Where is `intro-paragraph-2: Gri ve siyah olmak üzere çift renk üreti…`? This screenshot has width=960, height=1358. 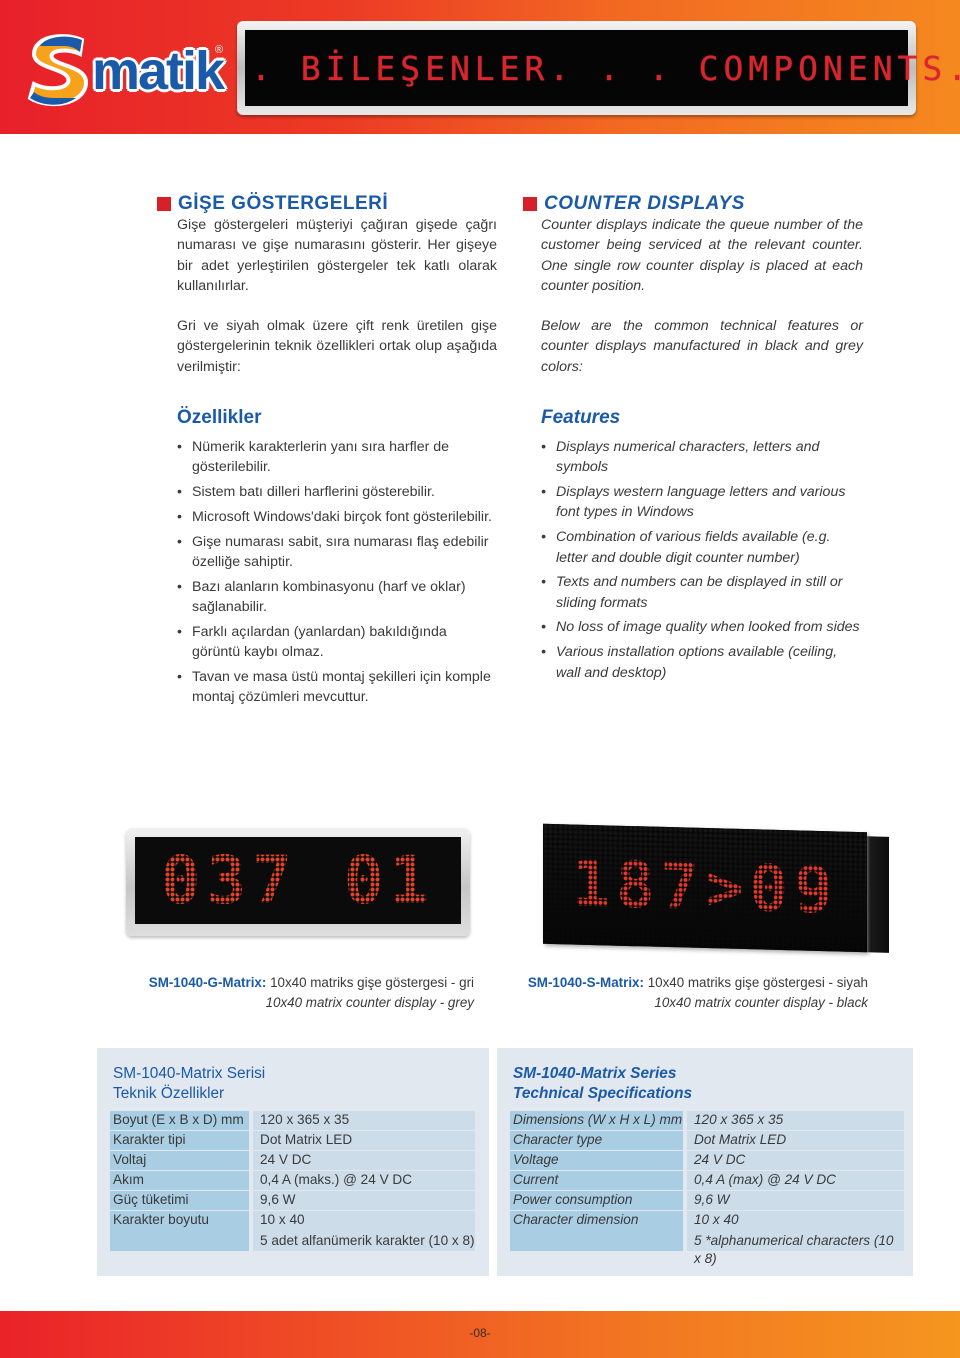
intro-paragraph-2: Gri ve siyah olmak üzere çift renk üreti… is located at coordinates (337, 346).